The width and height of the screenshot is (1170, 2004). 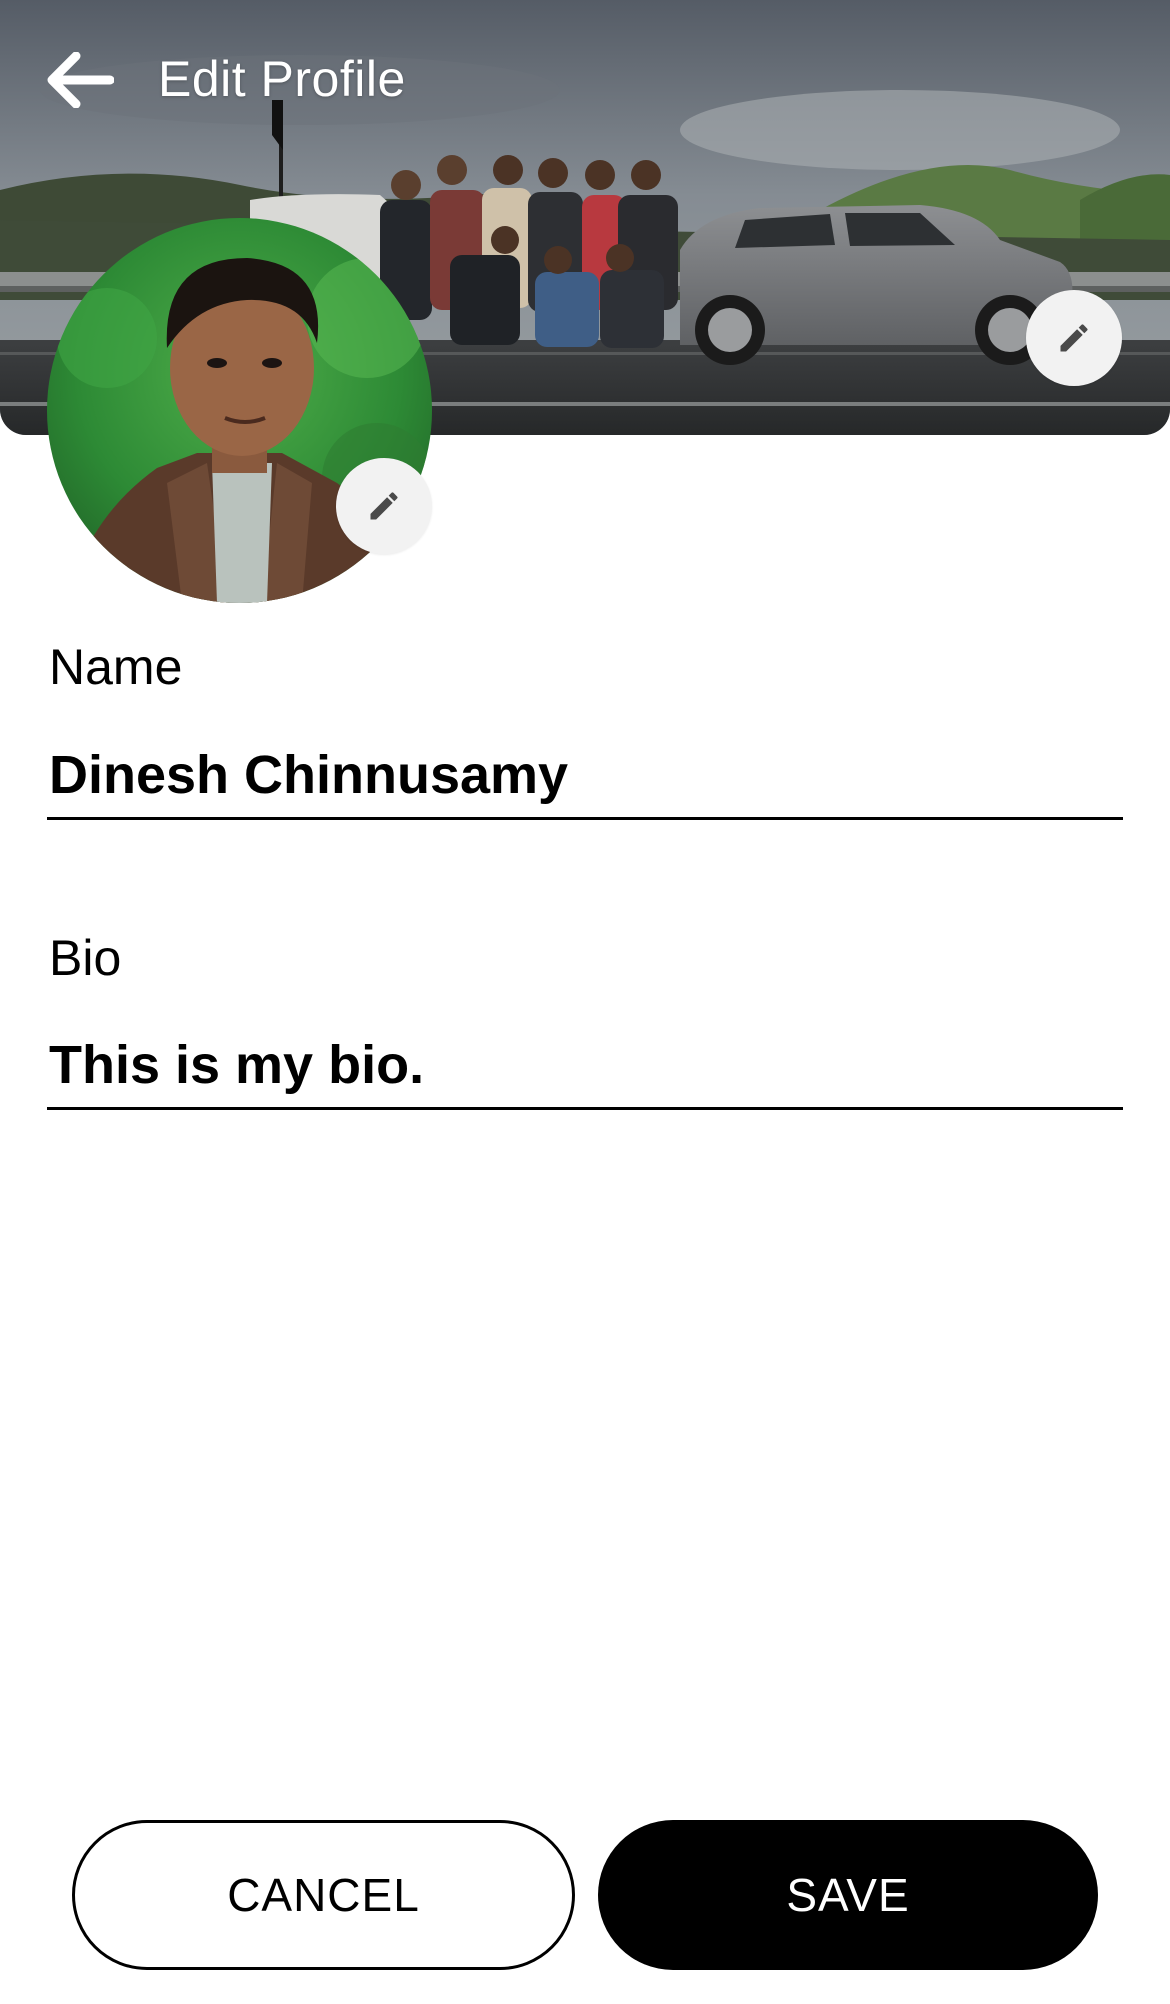 I want to click on edit-cover-button, so click(x=1074, y=338).